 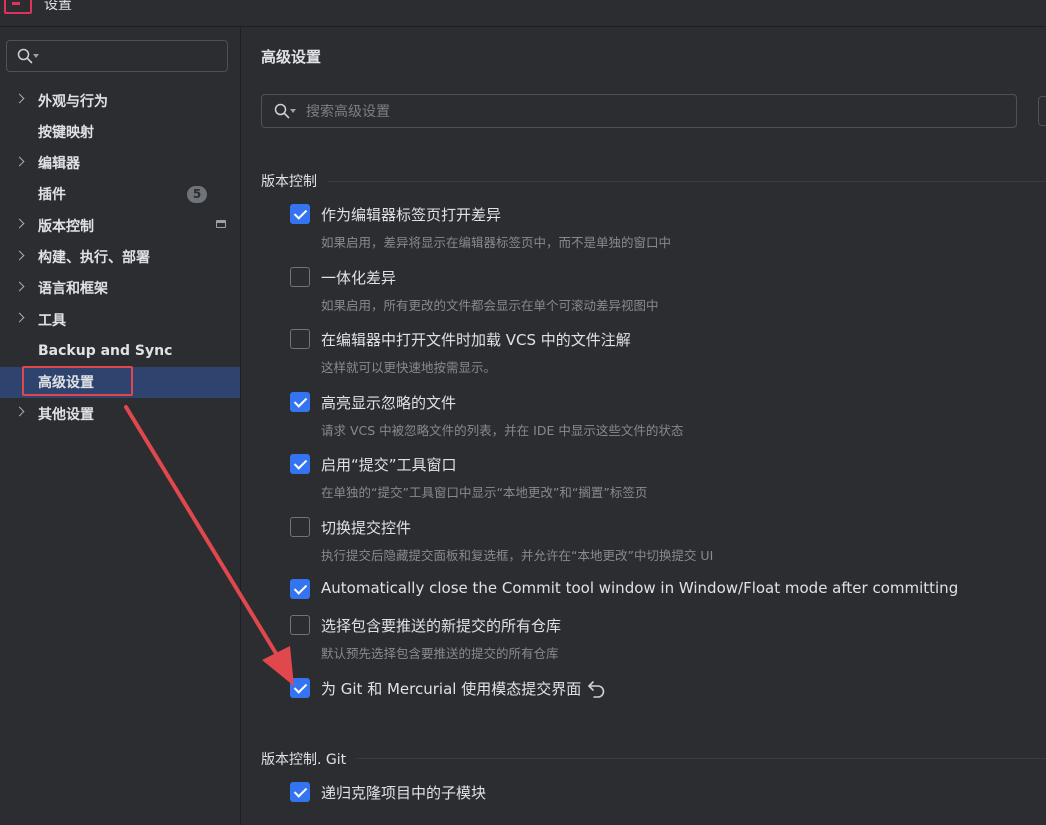 I want to click on sidebar-item: 构建、执行、部署, so click(x=120, y=257).